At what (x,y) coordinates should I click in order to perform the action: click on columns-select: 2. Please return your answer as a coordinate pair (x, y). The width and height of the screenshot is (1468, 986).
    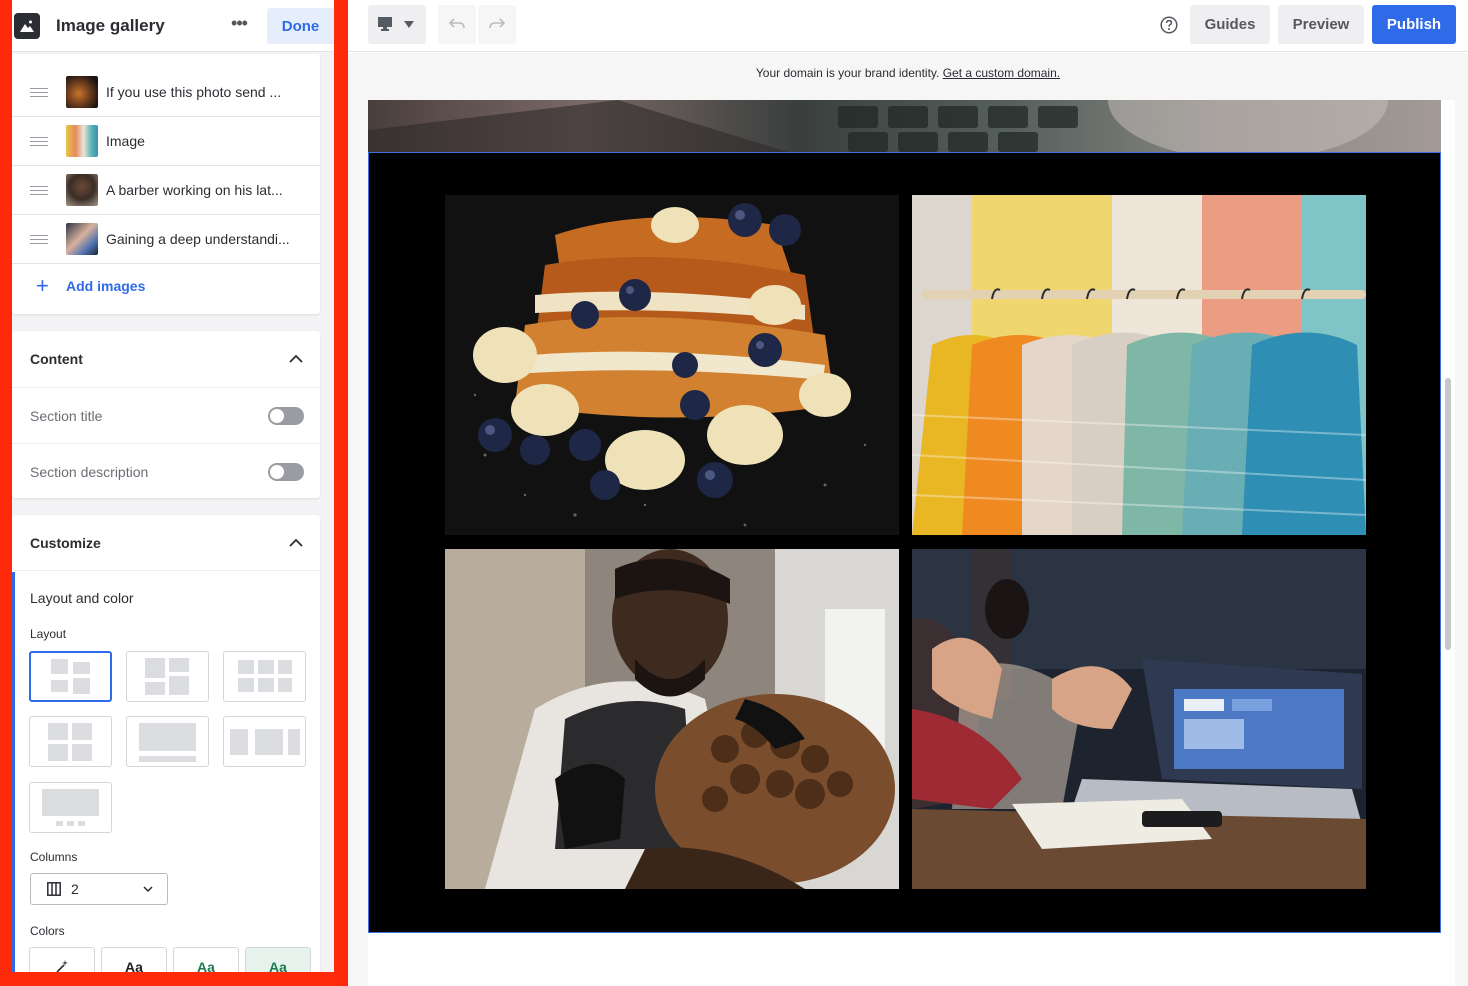
    Looking at the image, I should click on (99, 889).